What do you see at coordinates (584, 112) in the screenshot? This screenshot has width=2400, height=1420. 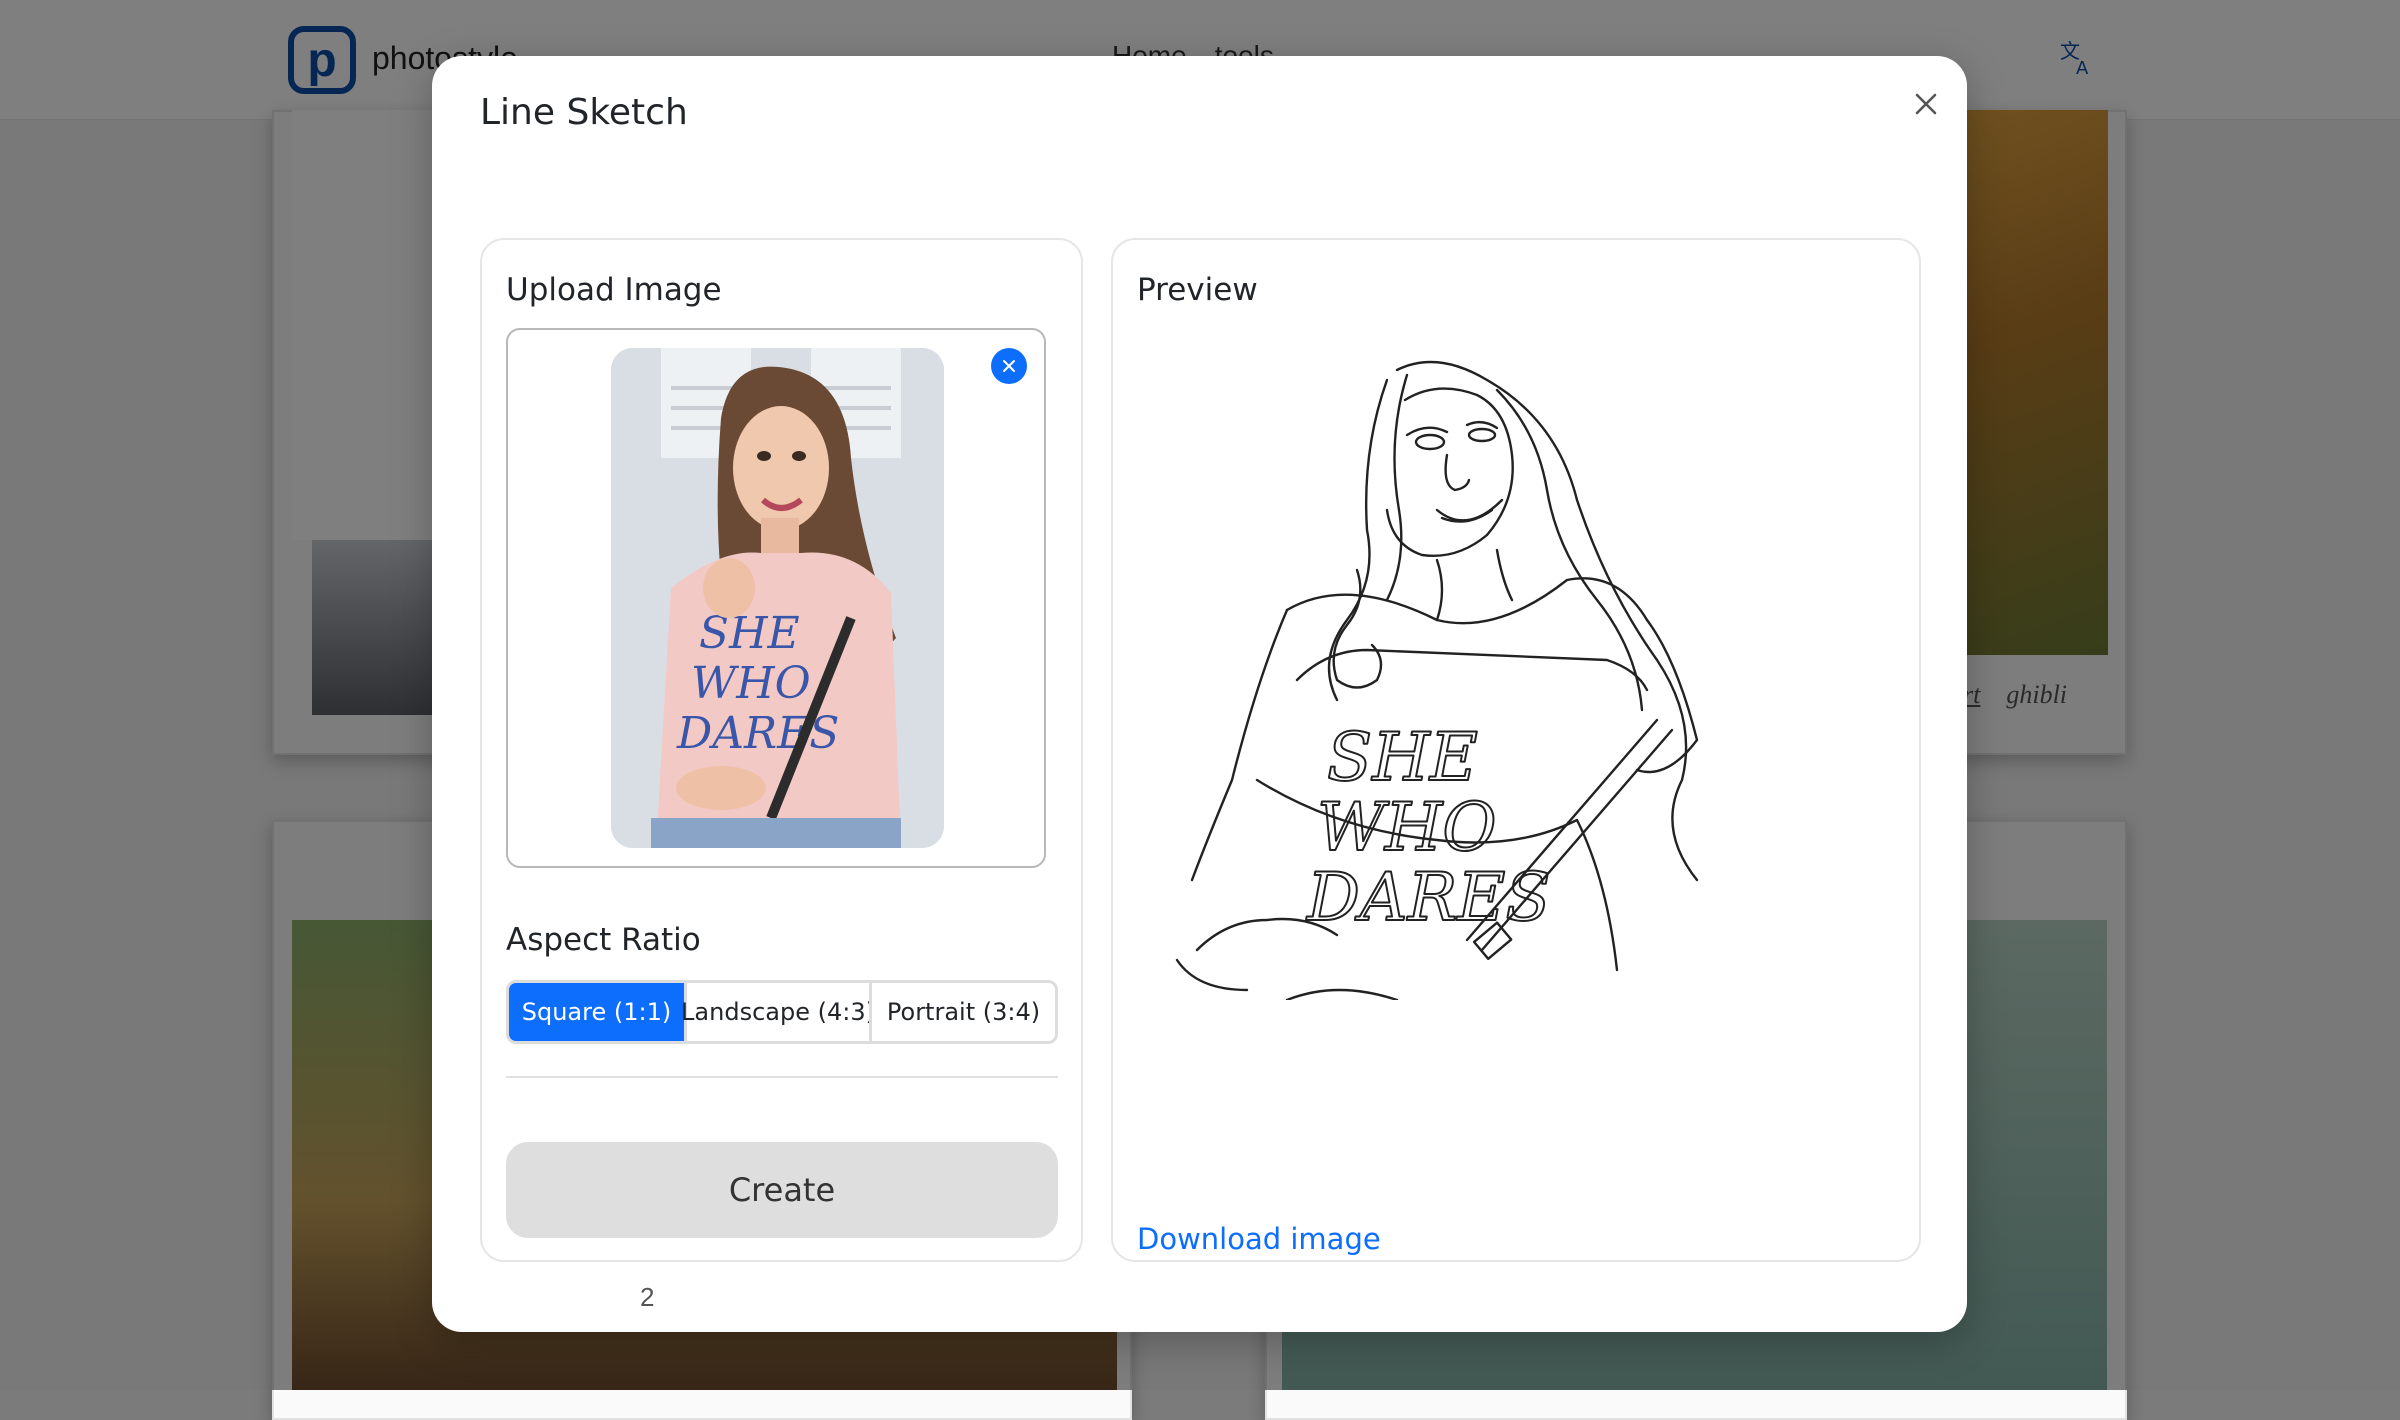 I see `modal-title: Line Sketch` at bounding box center [584, 112].